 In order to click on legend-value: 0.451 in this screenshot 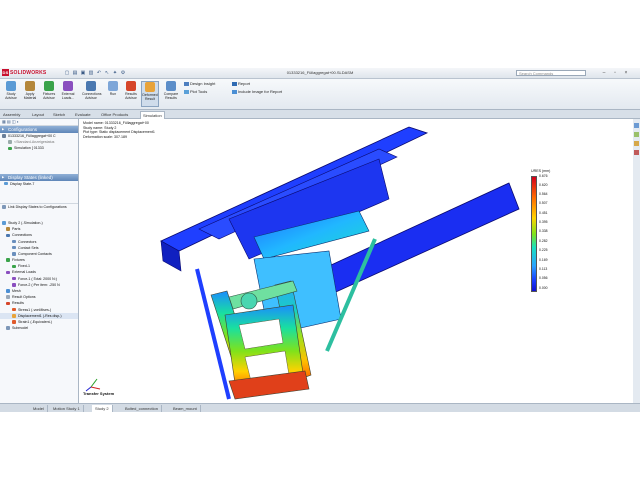, I will do `click(543, 213)`.